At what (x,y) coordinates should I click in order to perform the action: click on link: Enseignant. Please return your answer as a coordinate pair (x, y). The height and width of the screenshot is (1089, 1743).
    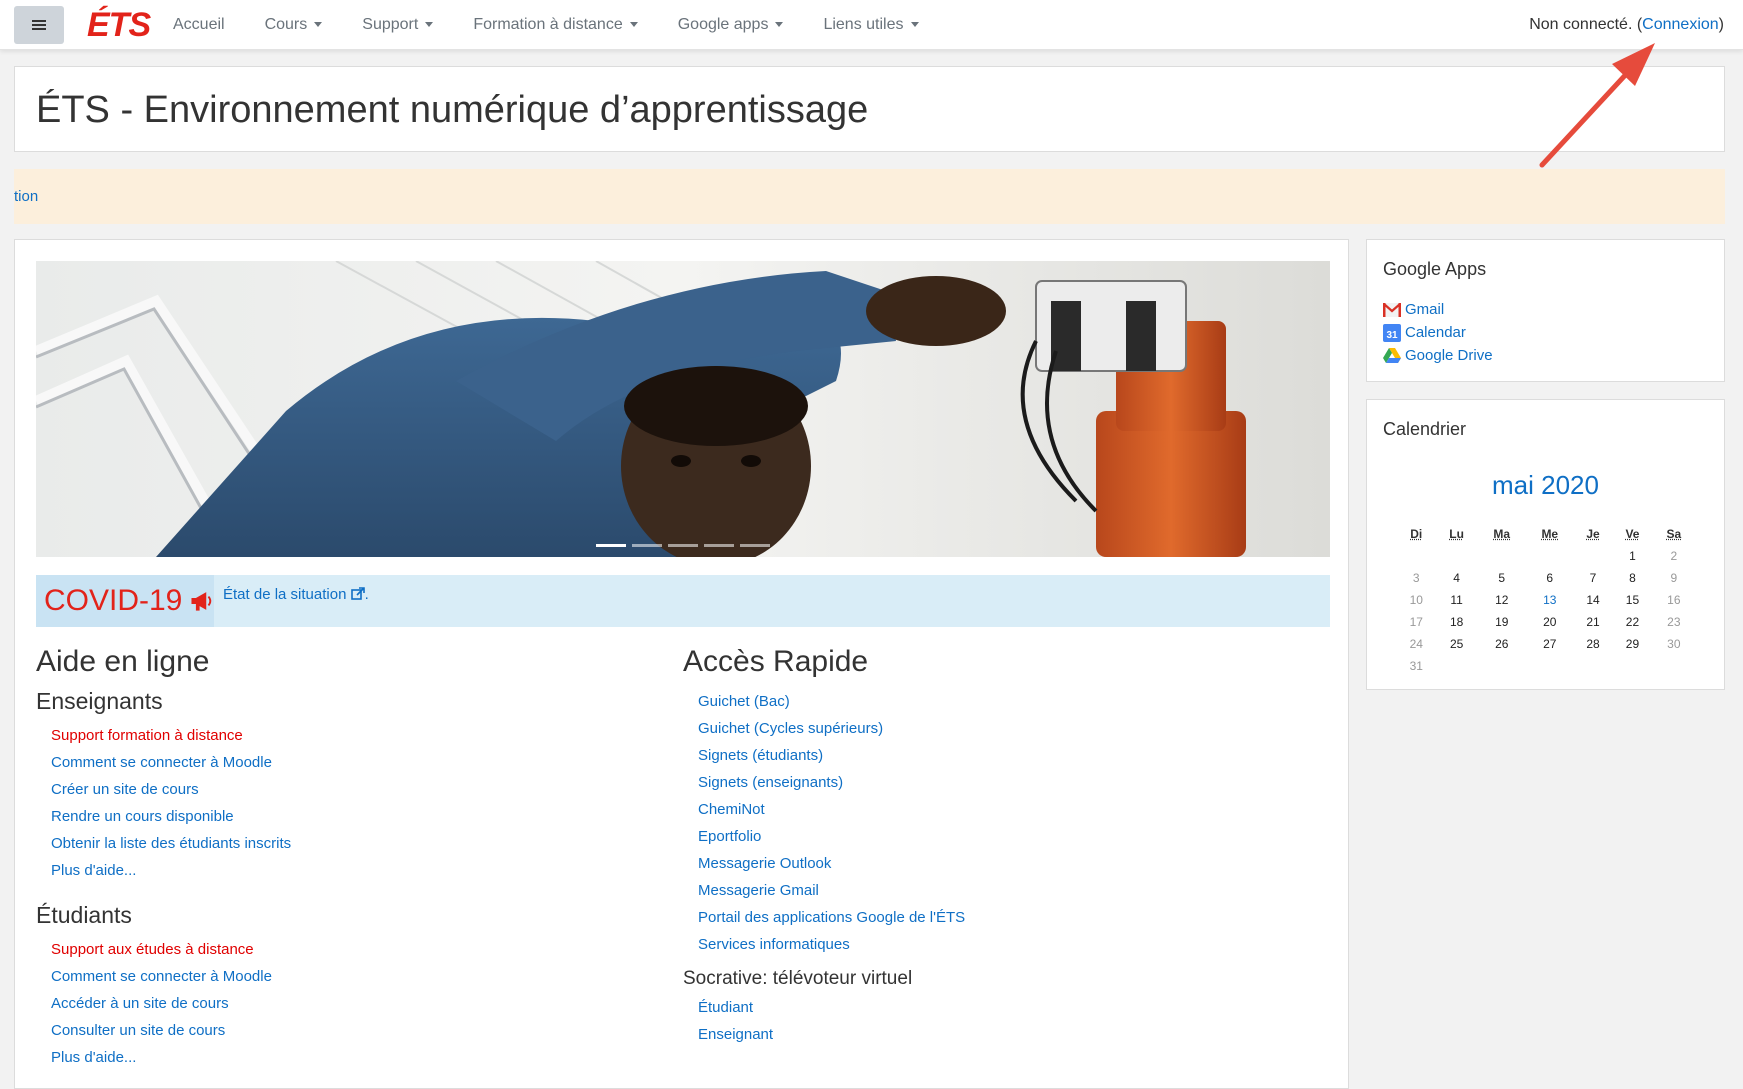
    Looking at the image, I should click on (735, 1034).